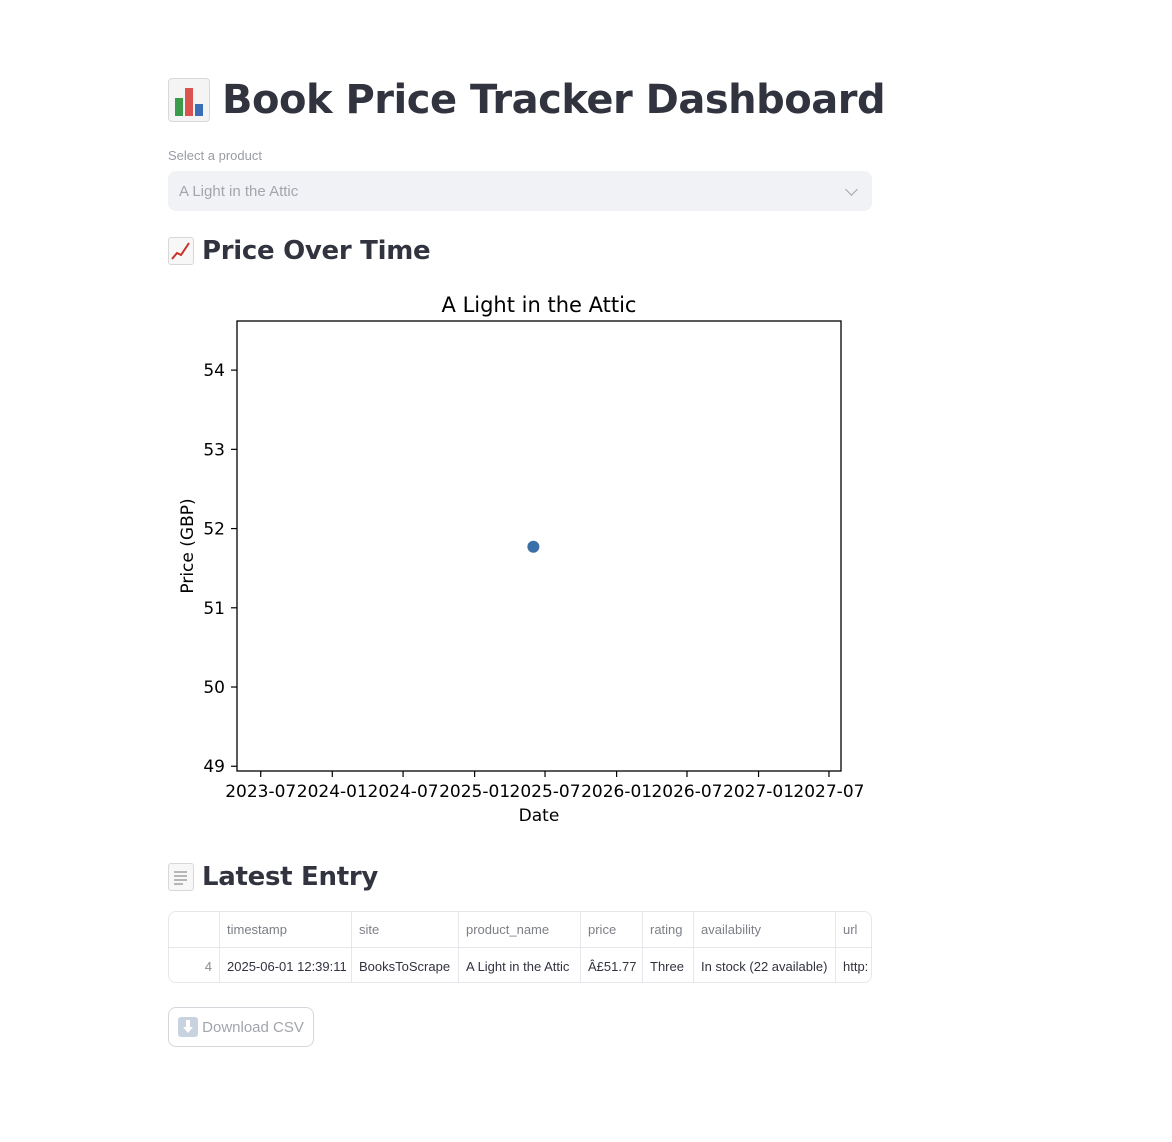 This screenshot has height=1142, width=1172. I want to click on column-header-price: price, so click(612, 929).